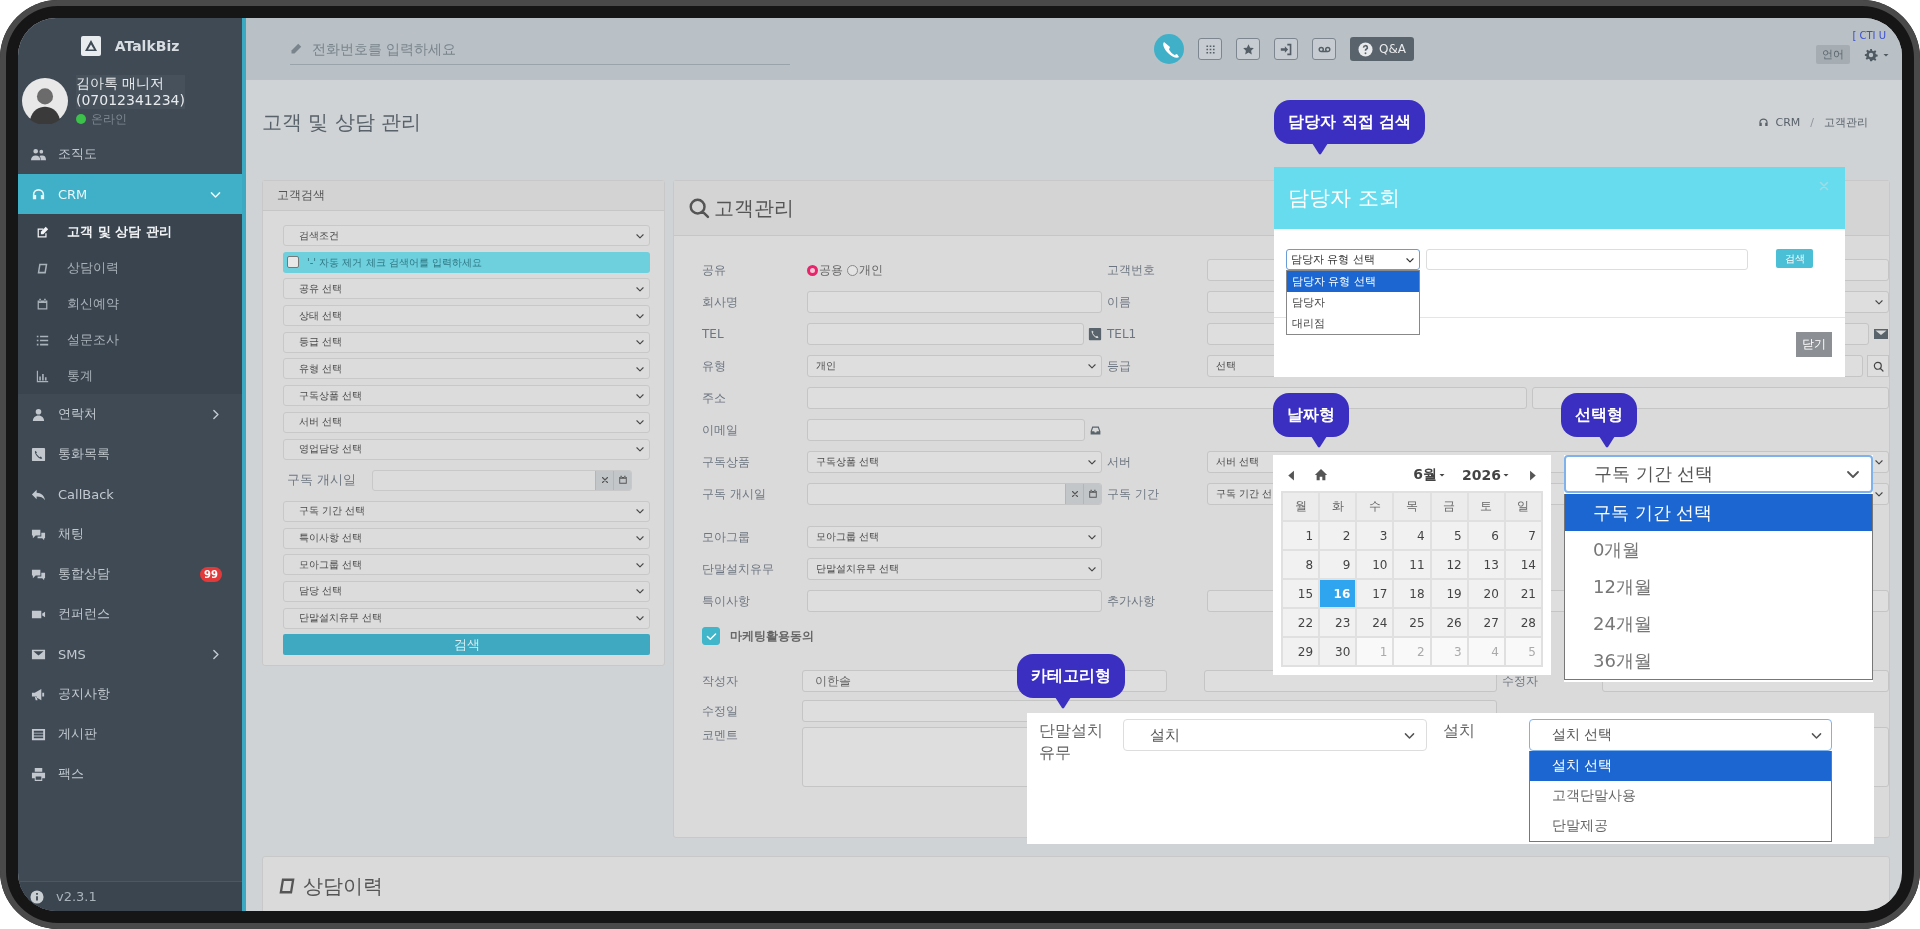 This screenshot has height=929, width=1920. I want to click on select-field: 단말설치유무 선택, so click(954, 569).